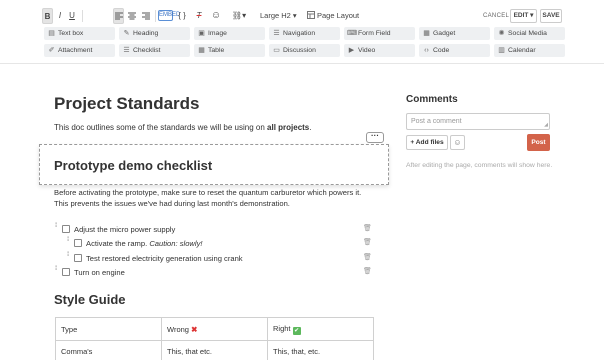  I want to click on save-button: SAVE, so click(551, 16).